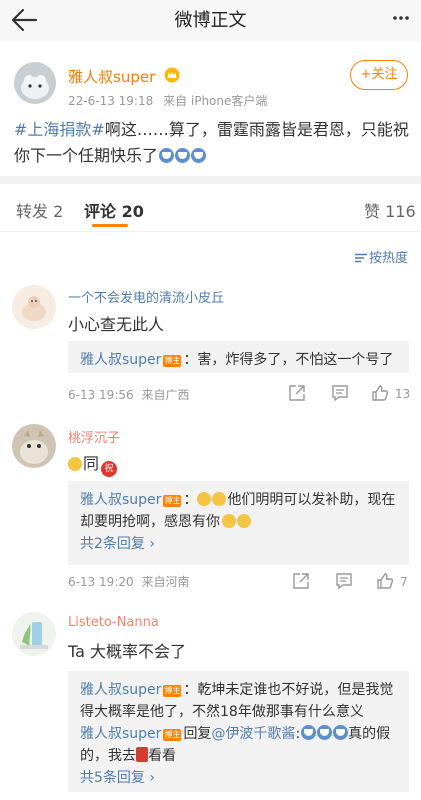 The image size is (421, 800). I want to click on comment-text: 小心查无此人, so click(116, 324).